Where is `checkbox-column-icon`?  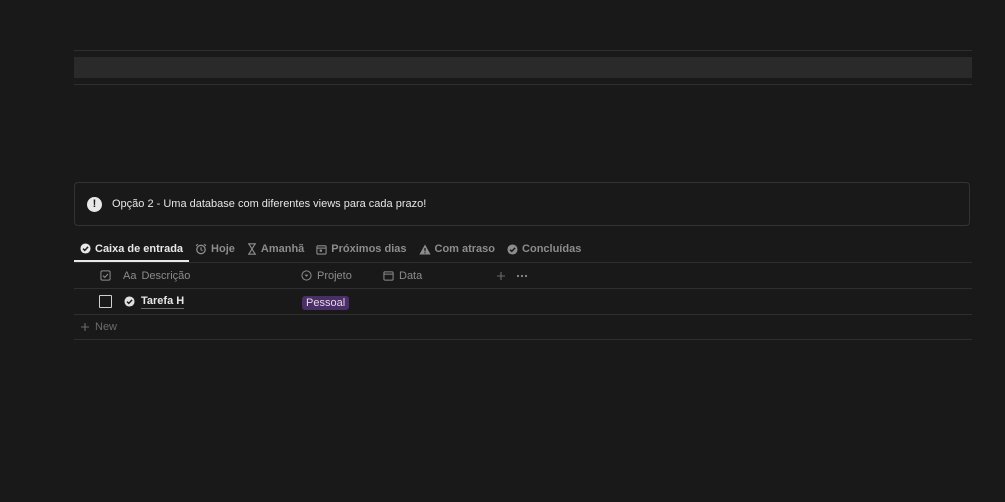 checkbox-column-icon is located at coordinates (105, 275).